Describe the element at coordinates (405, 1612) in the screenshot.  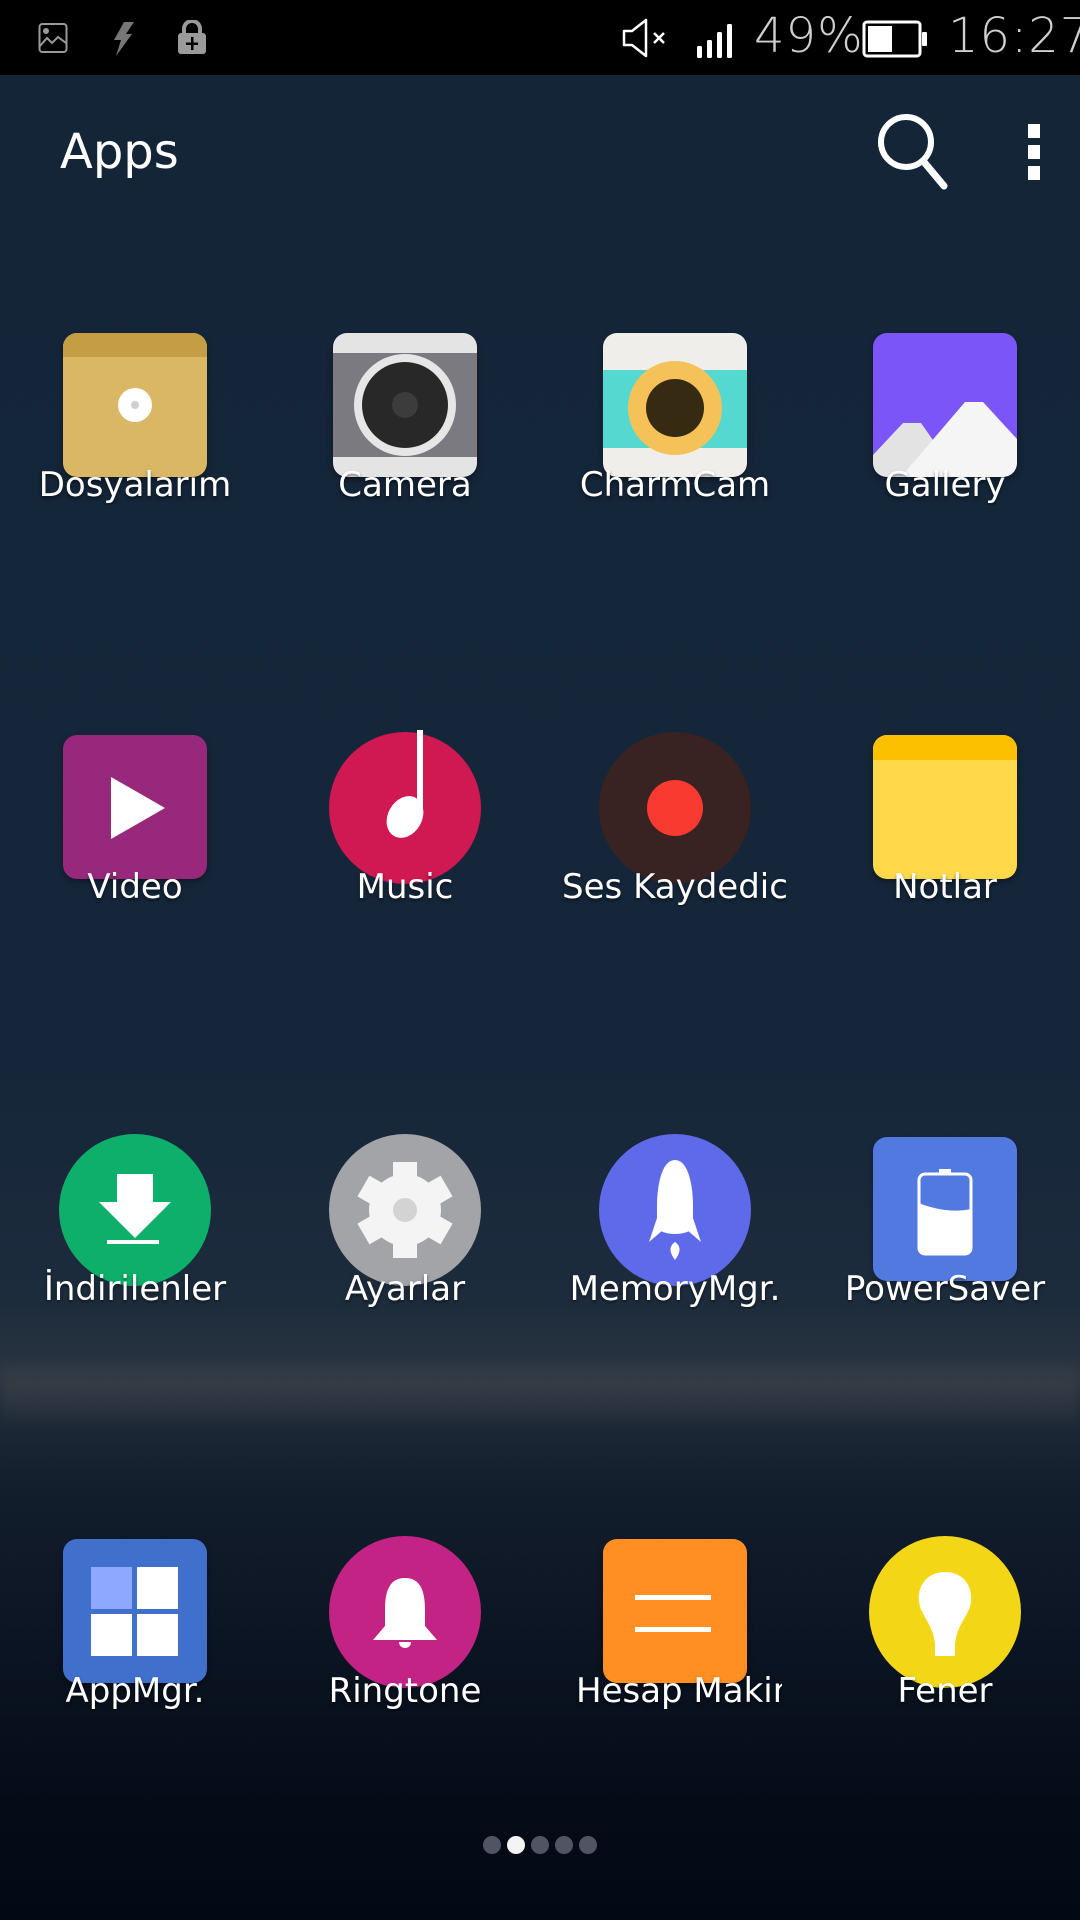
I see `bell-icon` at that location.